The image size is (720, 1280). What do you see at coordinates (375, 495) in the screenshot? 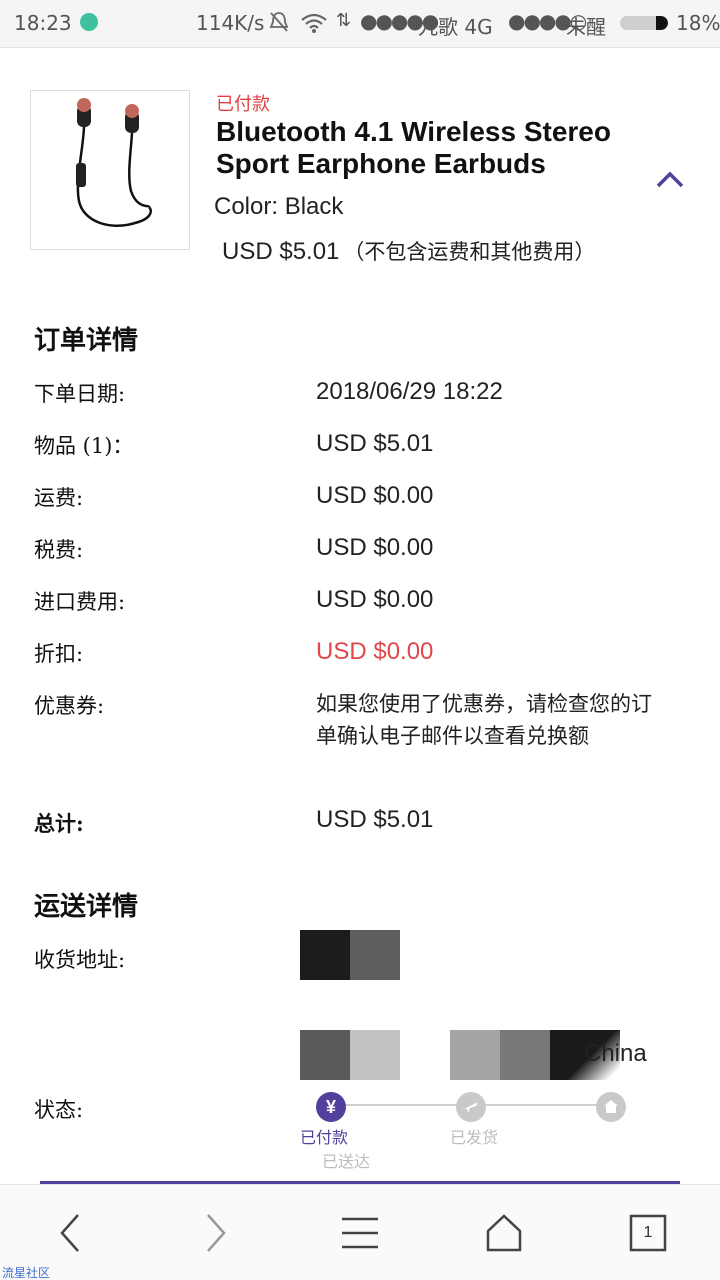
I see `shipping-fee-value: USD $0.00` at bounding box center [375, 495].